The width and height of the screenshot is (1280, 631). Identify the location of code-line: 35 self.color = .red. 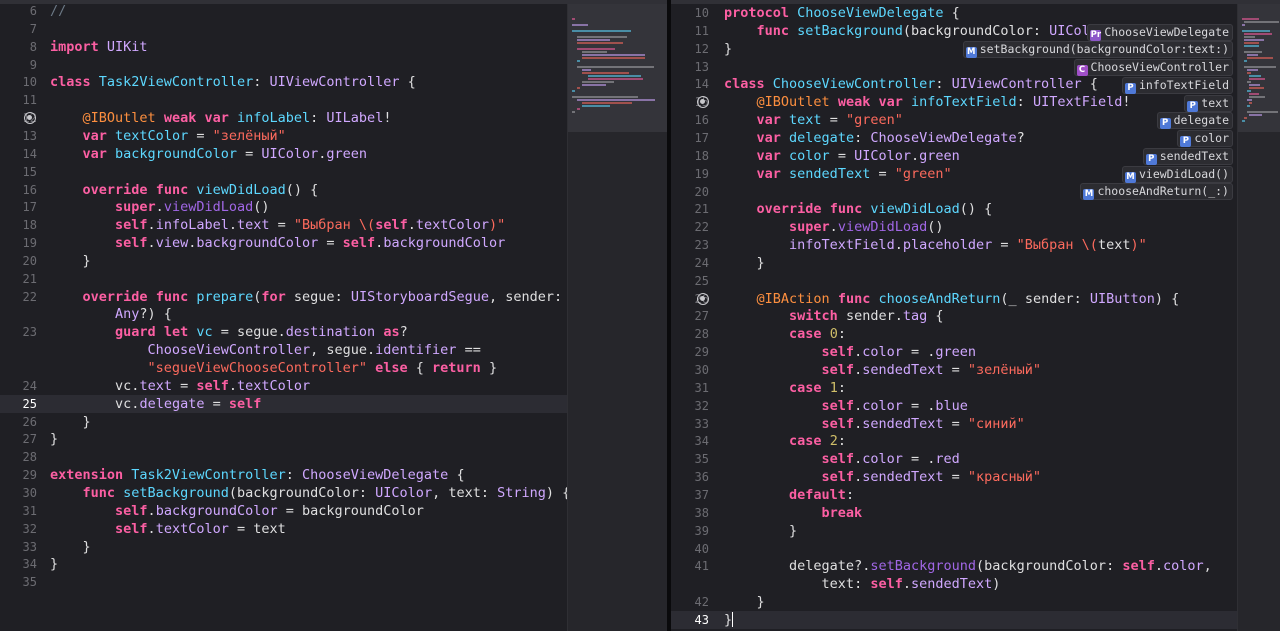
(954, 459).